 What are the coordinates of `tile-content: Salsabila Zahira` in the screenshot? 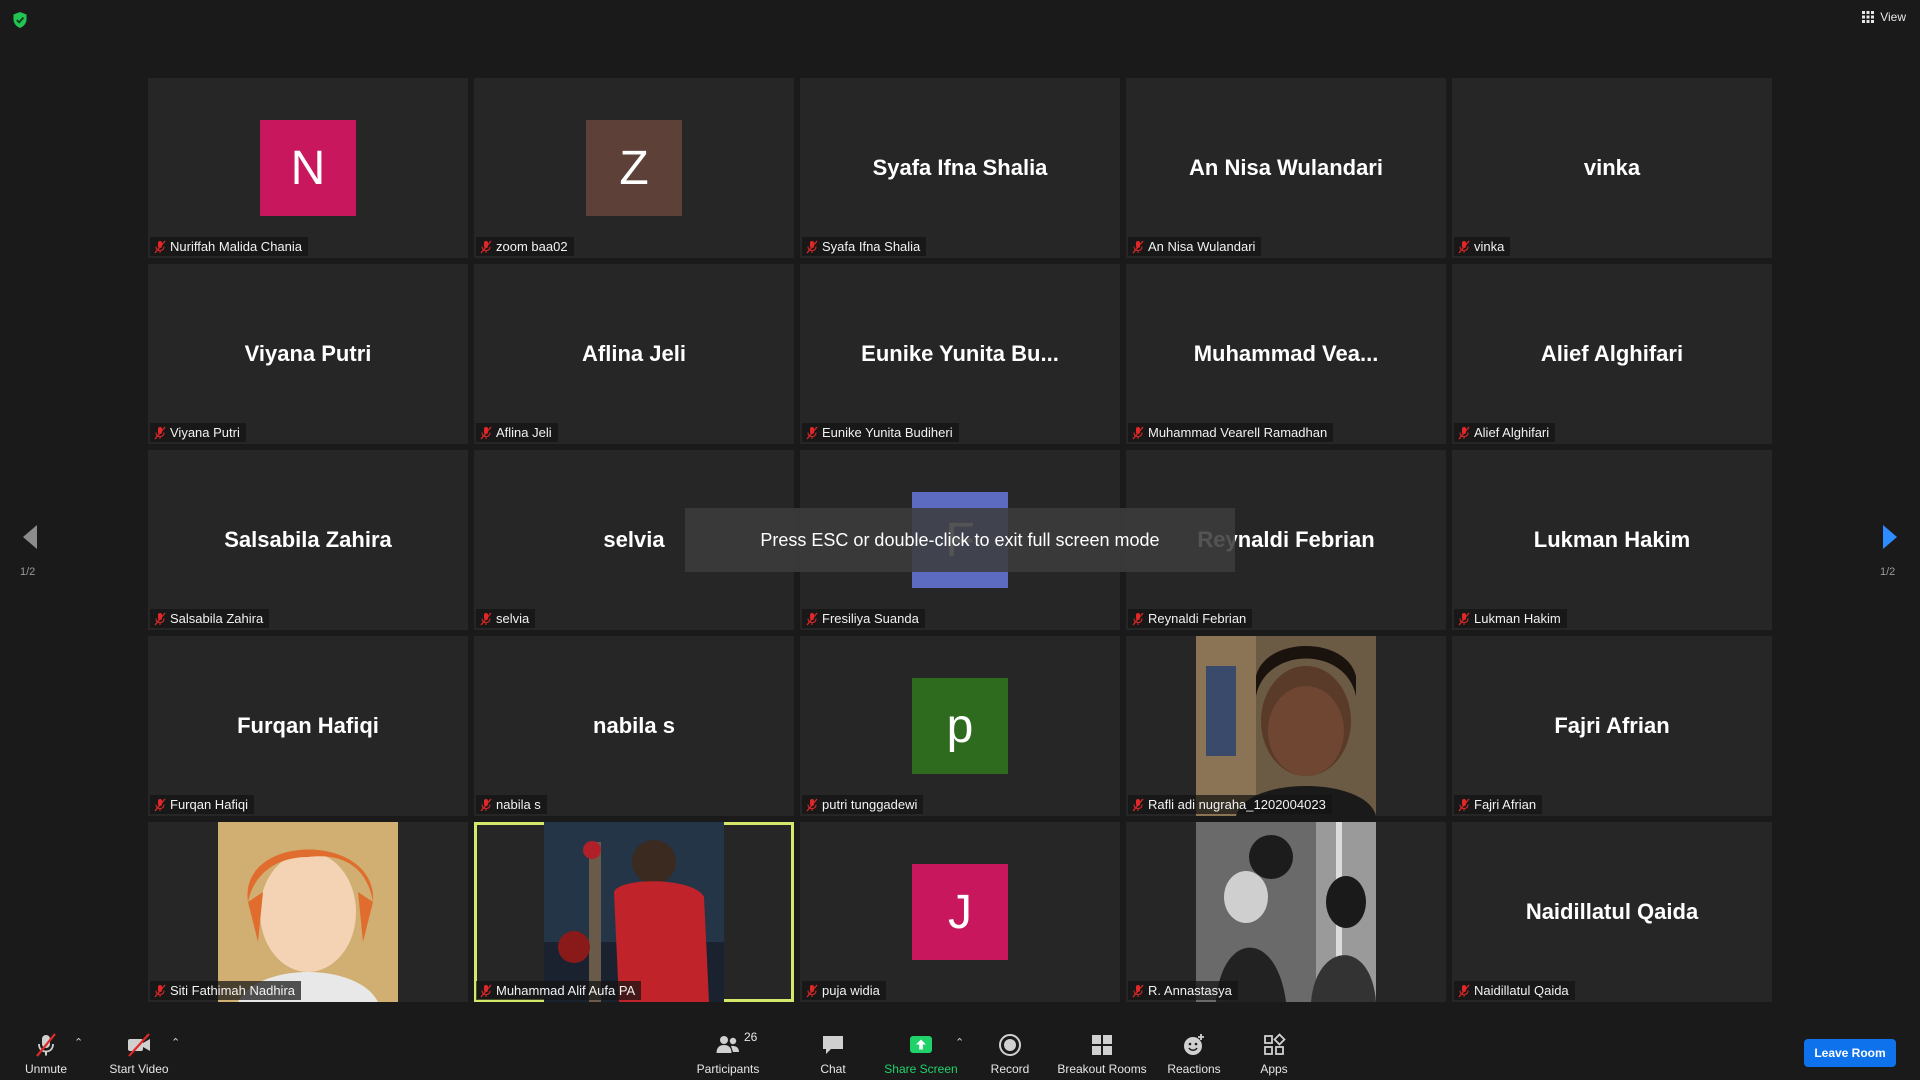 It's located at (308, 540).